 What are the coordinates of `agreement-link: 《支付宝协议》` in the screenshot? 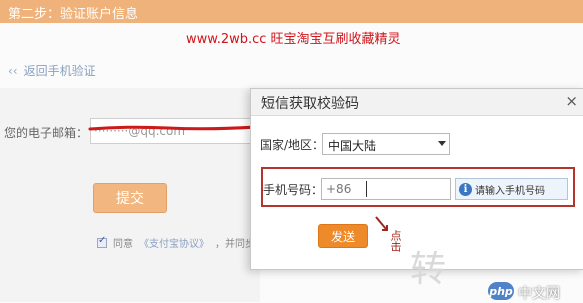 It's located at (174, 242).